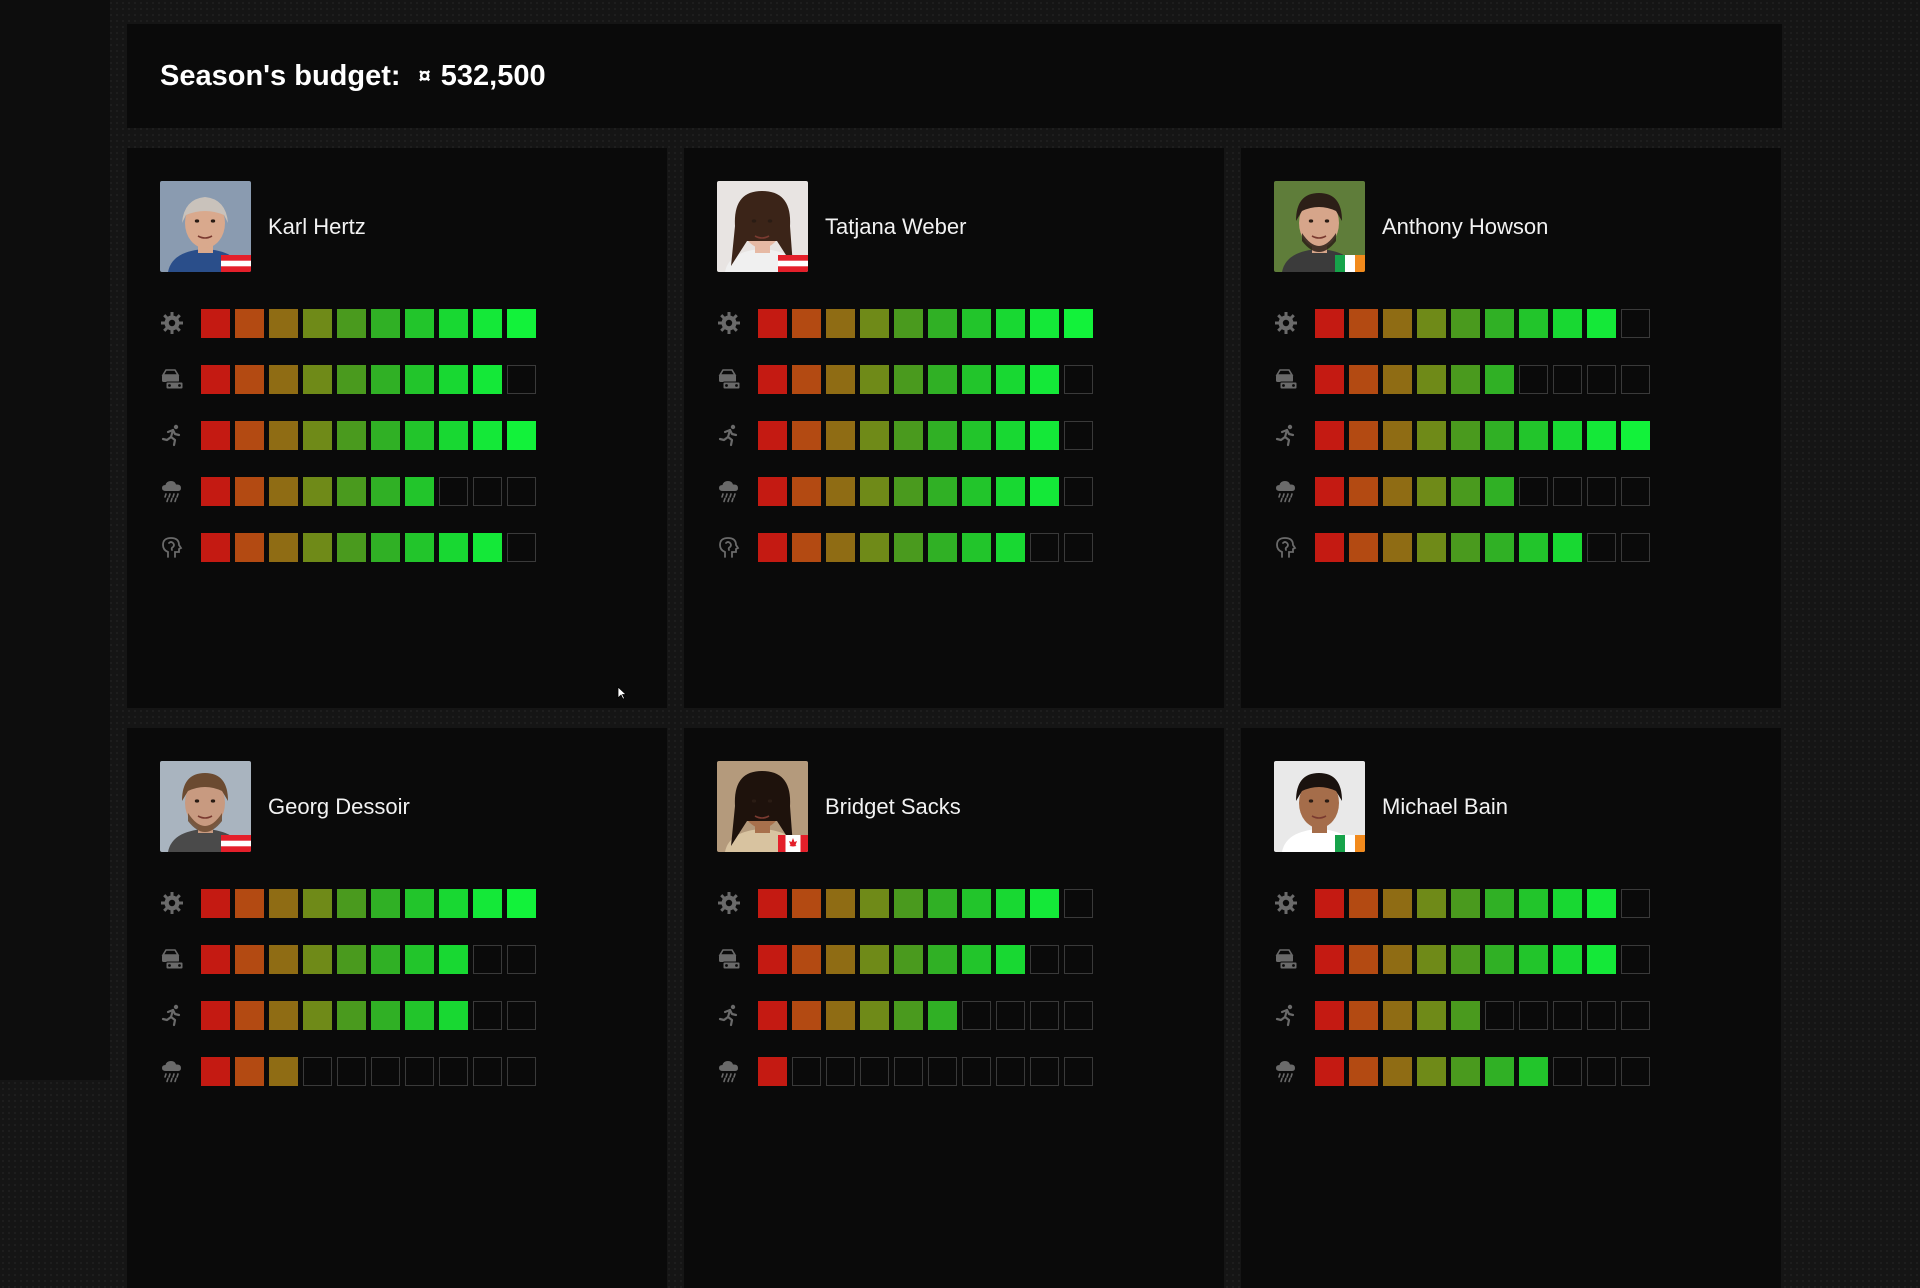 Image resolution: width=1920 pixels, height=1288 pixels. Describe the element at coordinates (1319, 226) in the screenshot. I see `driver-portrait` at that location.